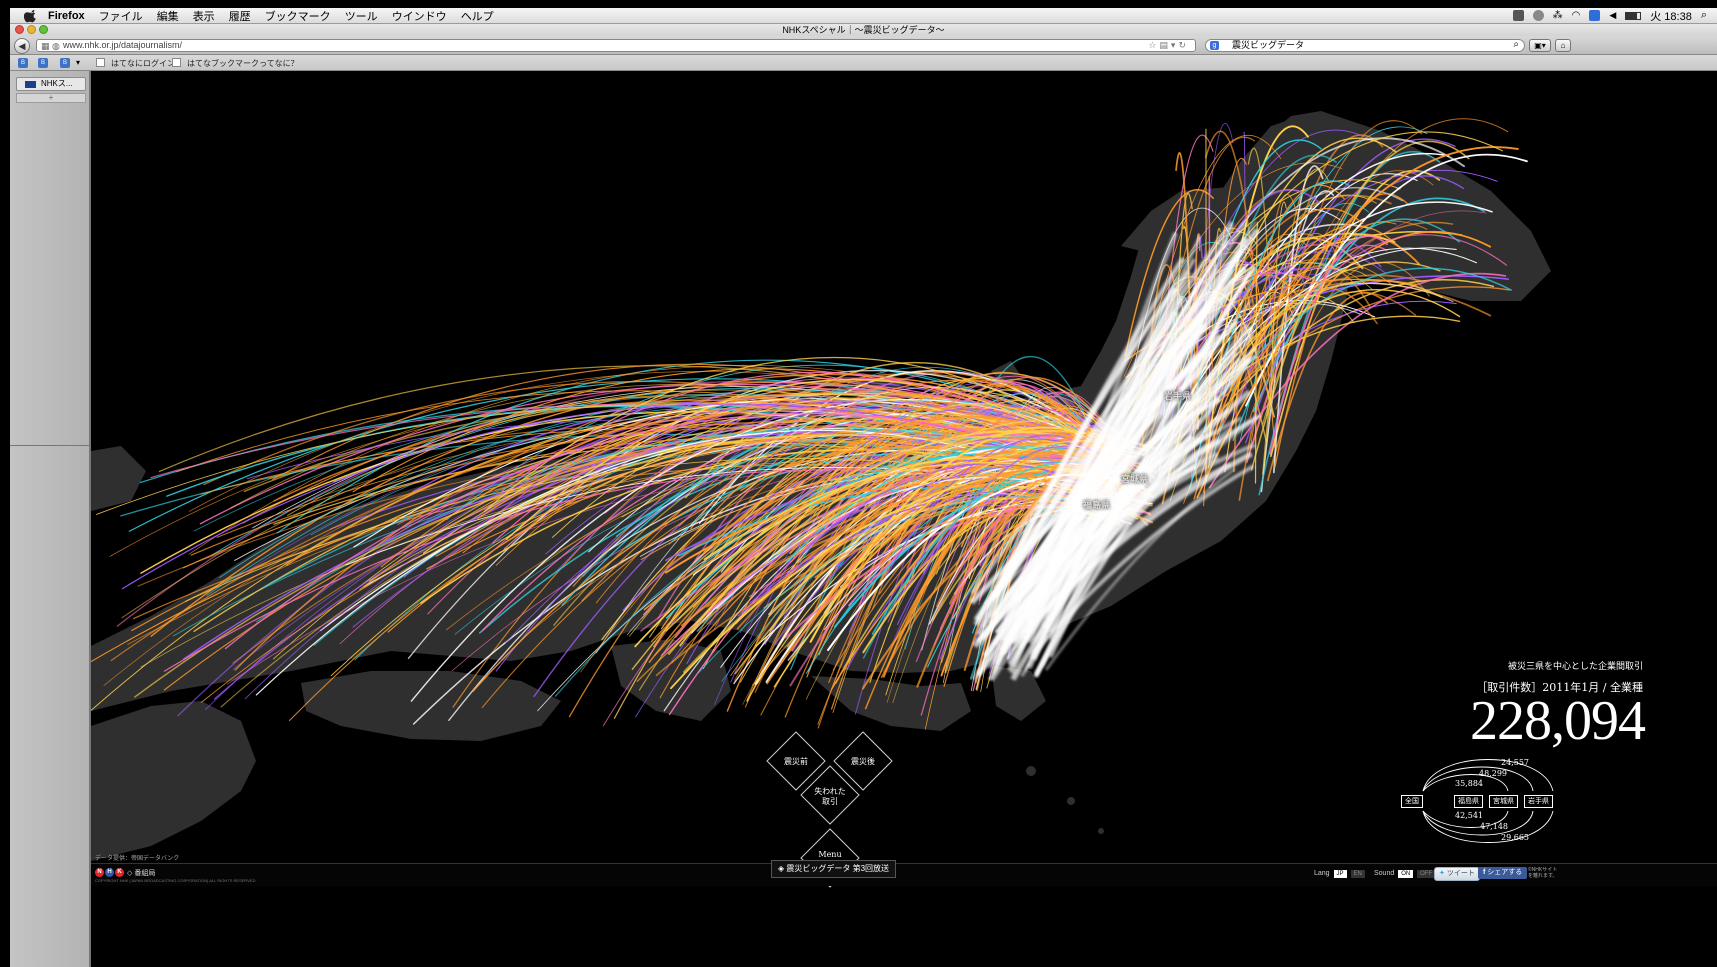 The width and height of the screenshot is (1717, 967). I want to click on back-button: ◀, so click(22, 46).